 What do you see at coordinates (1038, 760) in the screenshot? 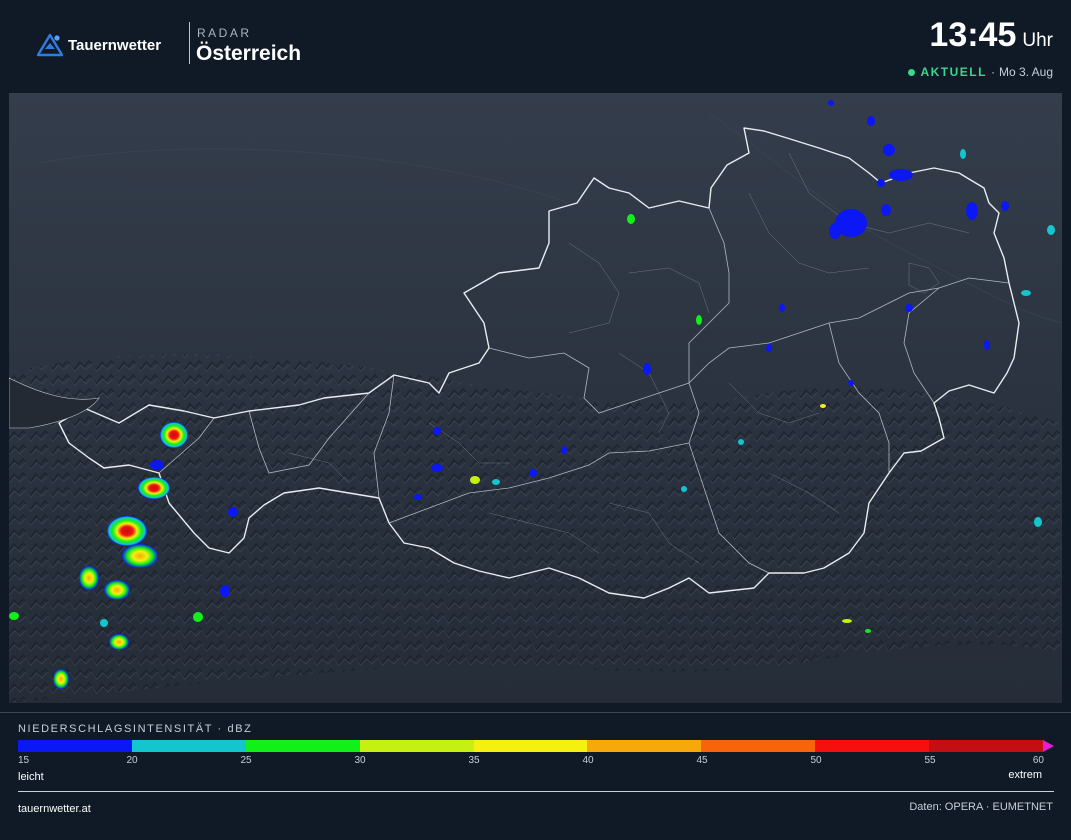
I see `scale-tick-label: 60` at bounding box center [1038, 760].